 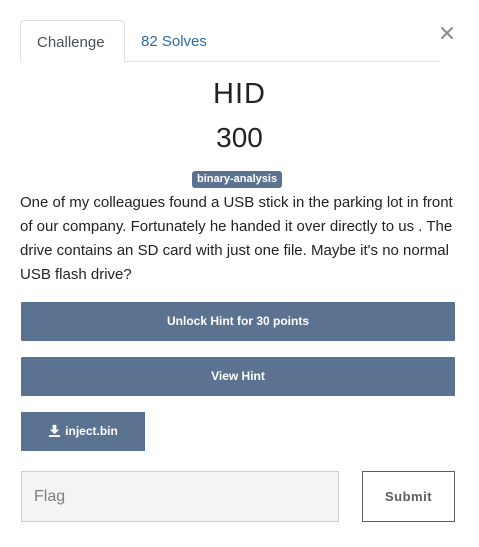 What do you see at coordinates (230, 41) in the screenshot?
I see `challenge-tabs: Challenge 82 Solves` at bounding box center [230, 41].